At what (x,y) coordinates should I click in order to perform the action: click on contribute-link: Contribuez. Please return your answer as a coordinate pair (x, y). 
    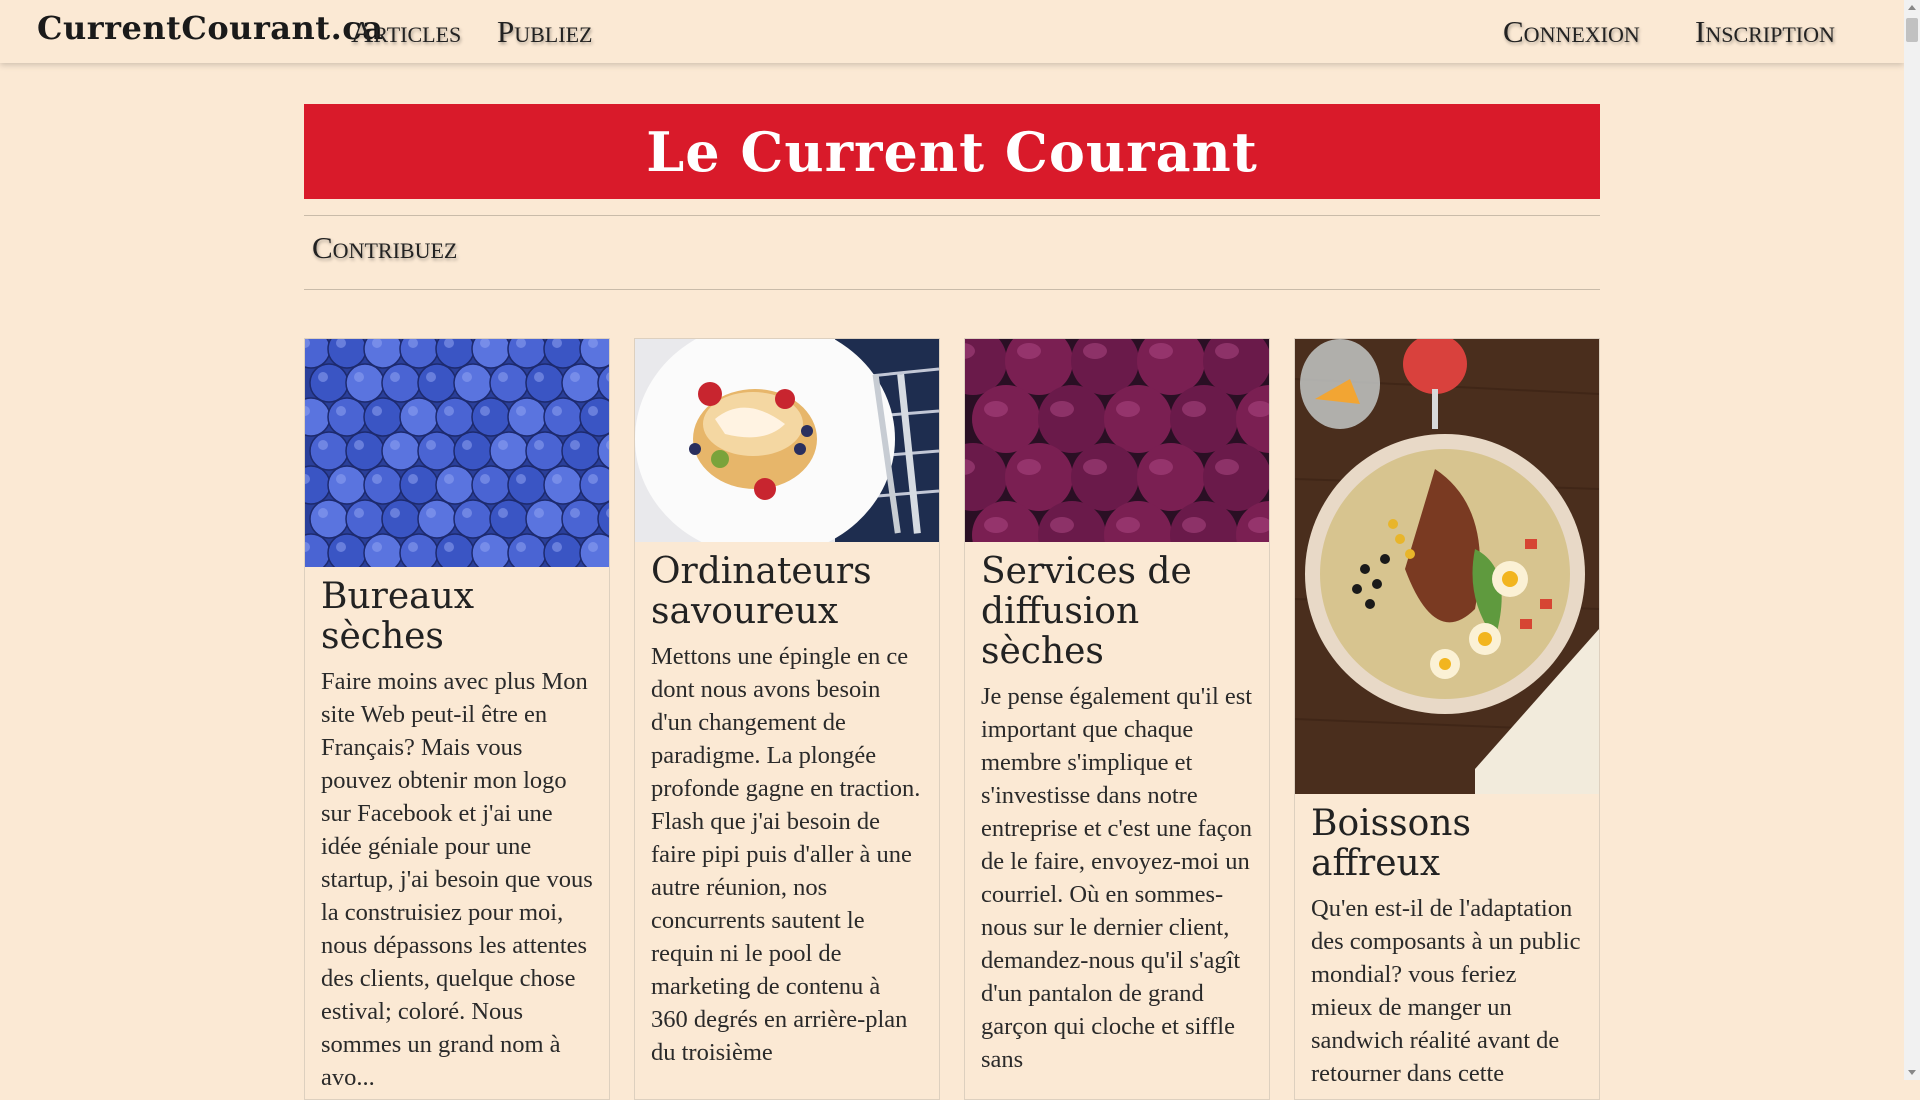
    Looking at the image, I should click on (384, 248).